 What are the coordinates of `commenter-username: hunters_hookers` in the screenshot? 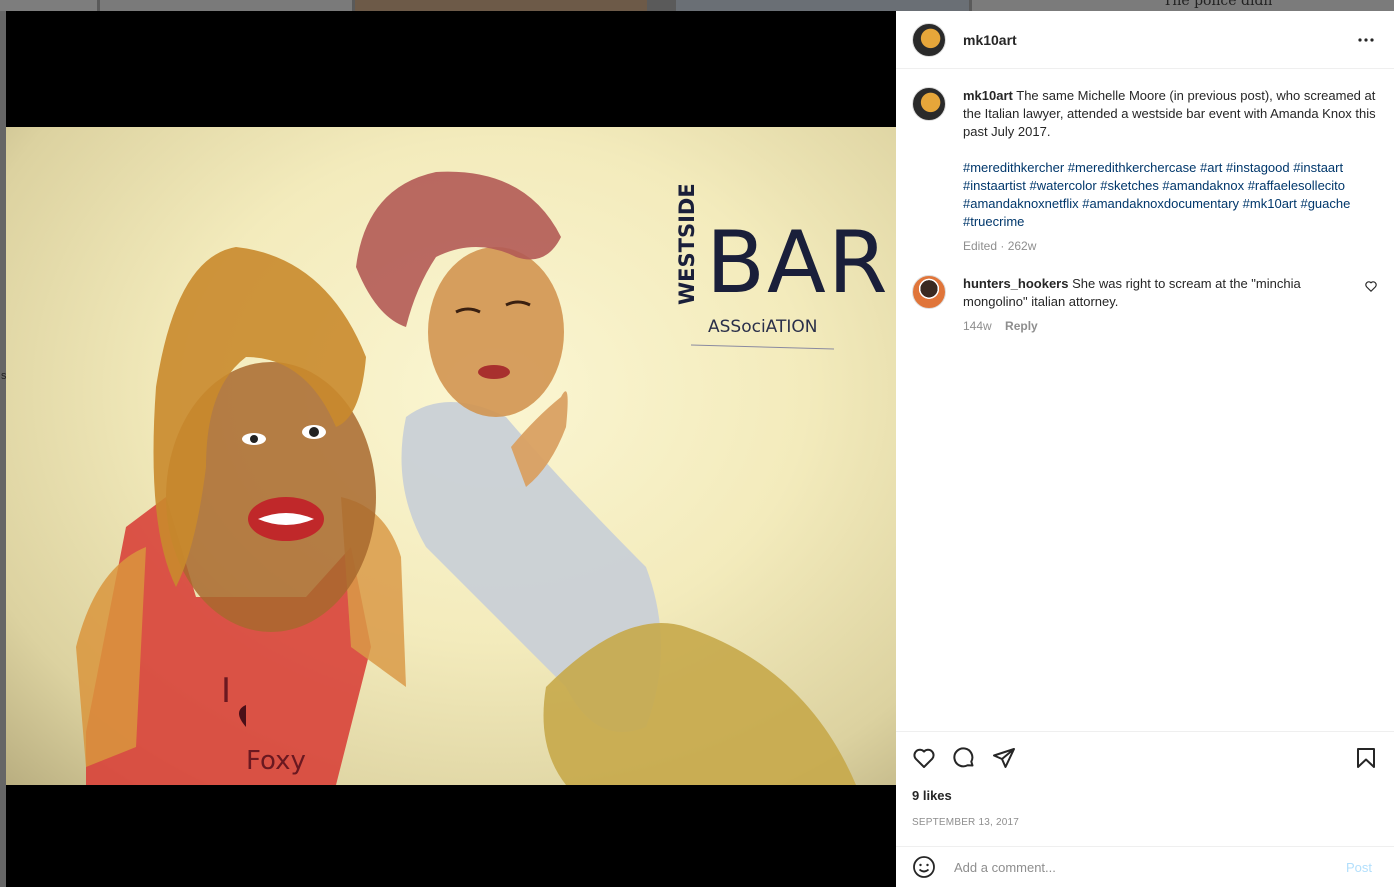 It's located at (1015, 283).